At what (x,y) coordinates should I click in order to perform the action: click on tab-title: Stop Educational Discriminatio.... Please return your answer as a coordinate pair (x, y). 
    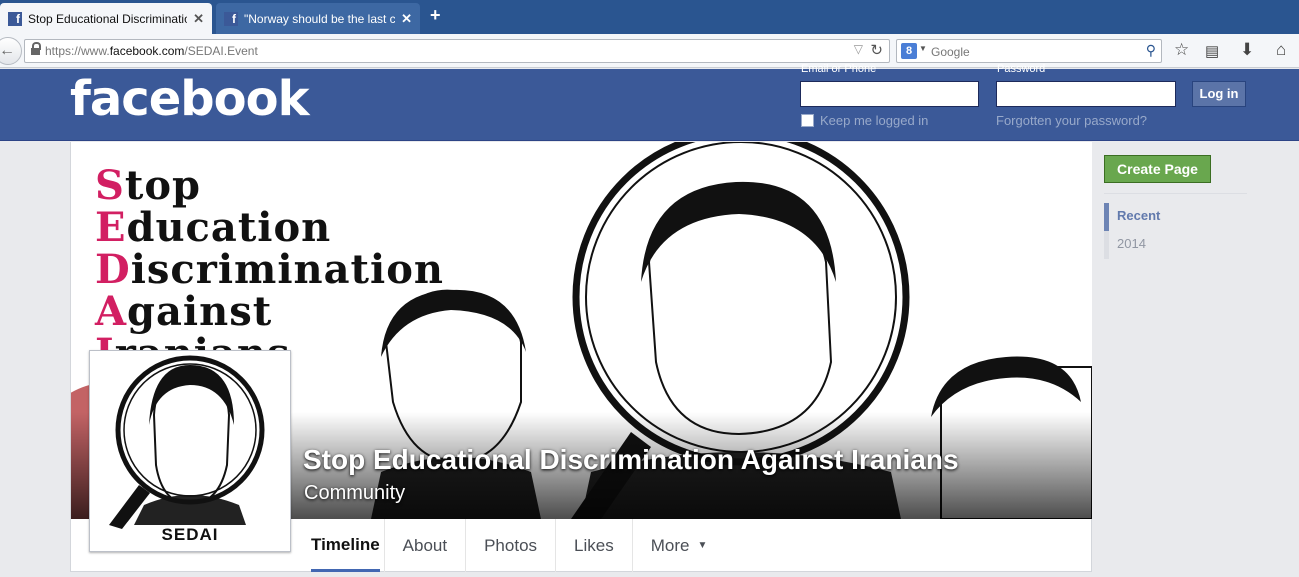
    Looking at the image, I should click on (108, 18).